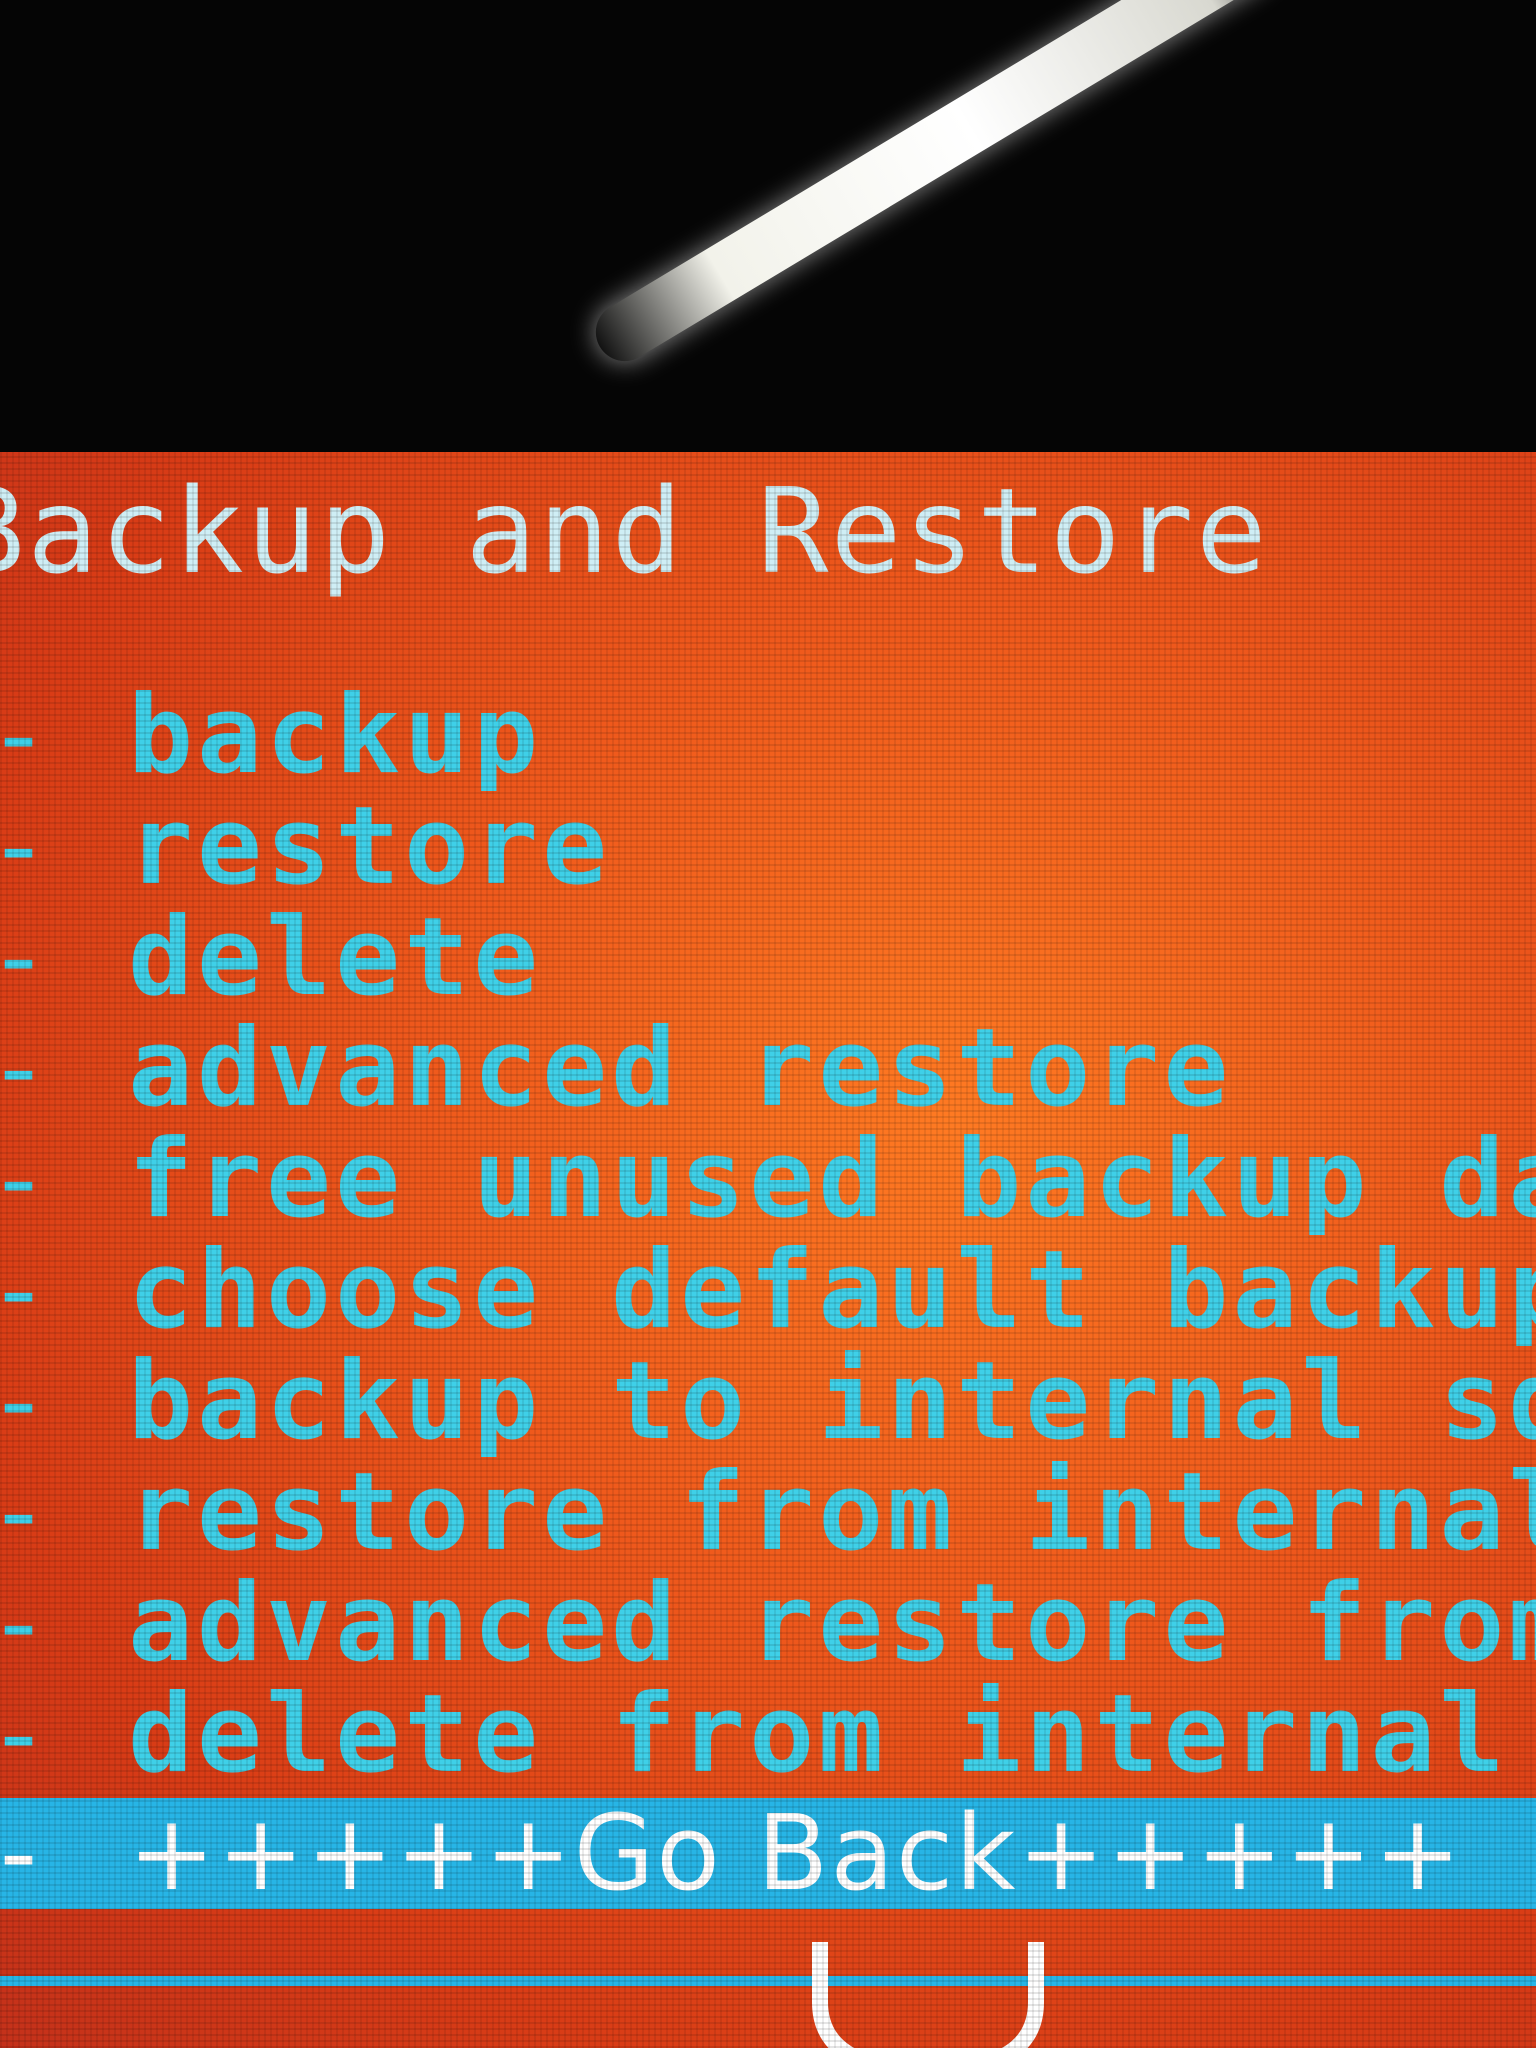 The width and height of the screenshot is (1536, 2048). I want to click on menu-item-label: restore, so click(370, 846).